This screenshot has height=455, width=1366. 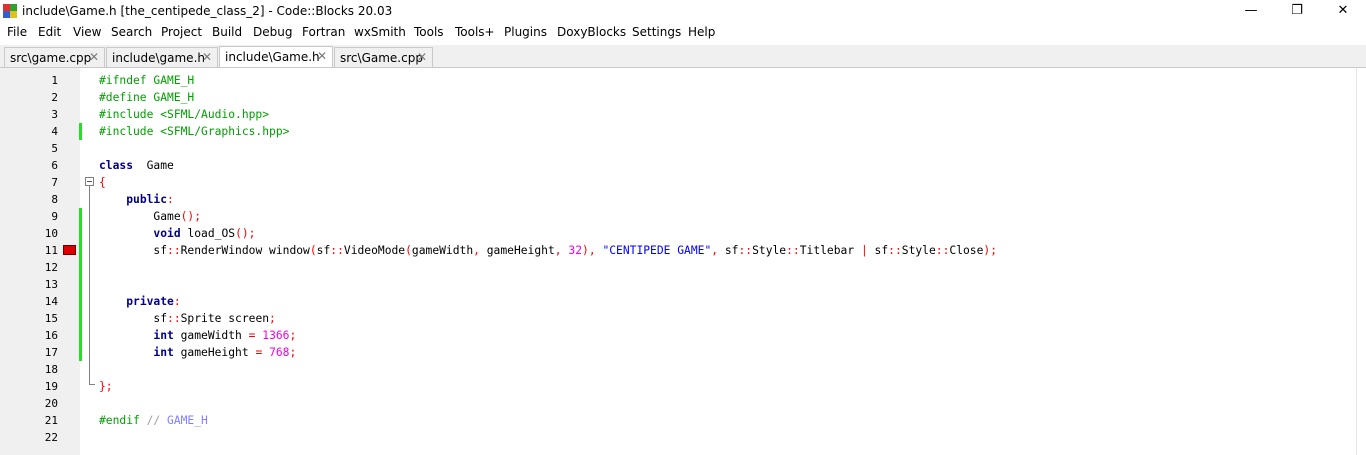 What do you see at coordinates (162, 57) in the screenshot?
I see `tab-include-game-h: include\game.h ✕` at bounding box center [162, 57].